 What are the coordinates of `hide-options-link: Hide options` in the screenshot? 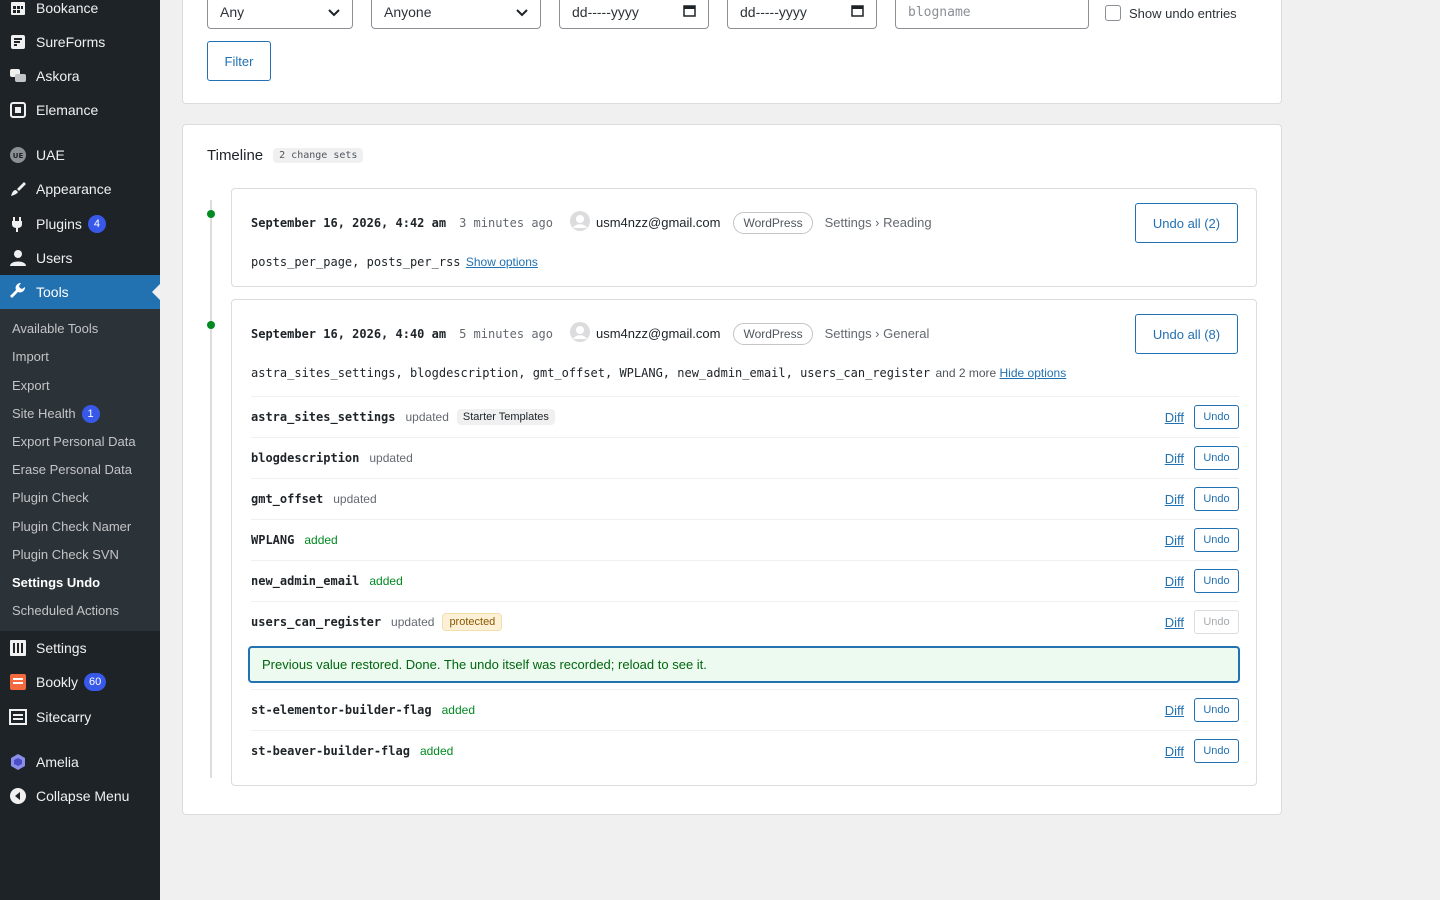 It's located at (1033, 373).